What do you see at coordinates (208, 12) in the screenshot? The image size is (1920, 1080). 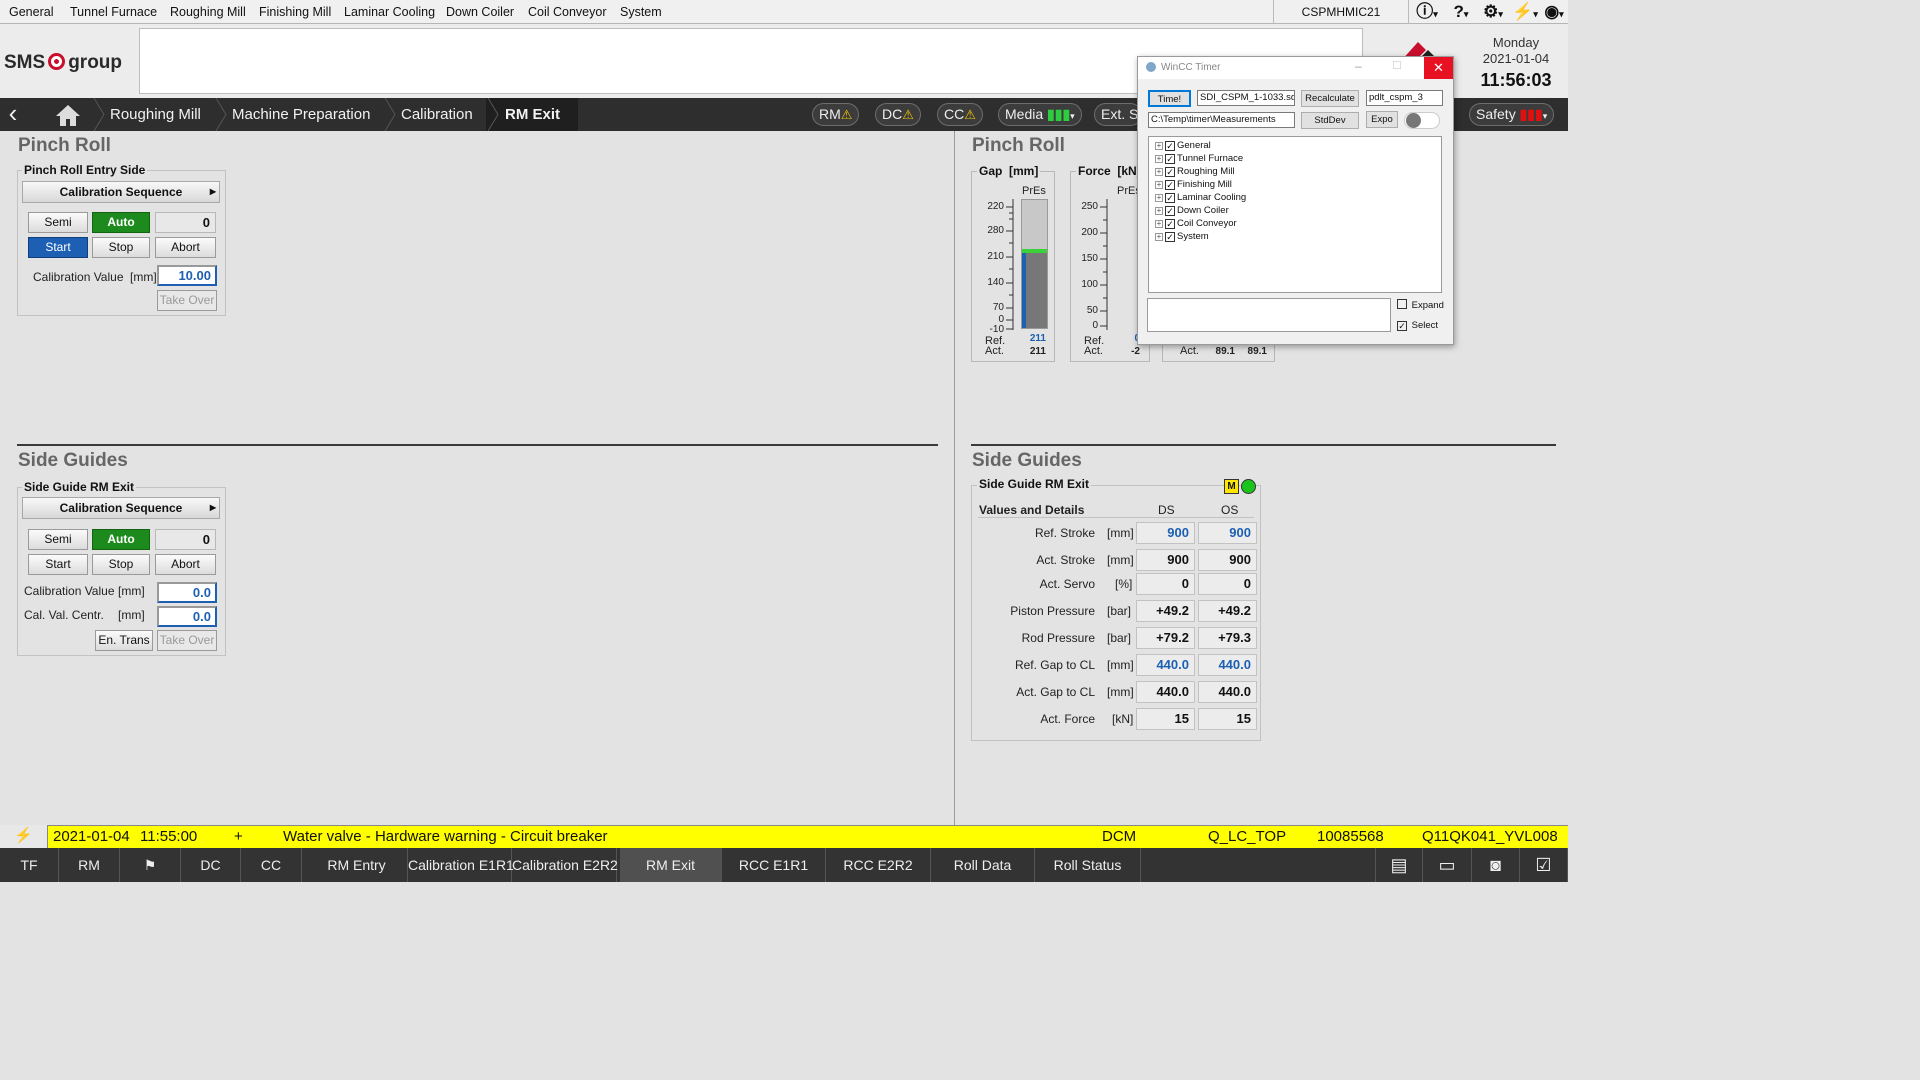 I see `menu-roughing-mill: Roughing Mill` at bounding box center [208, 12].